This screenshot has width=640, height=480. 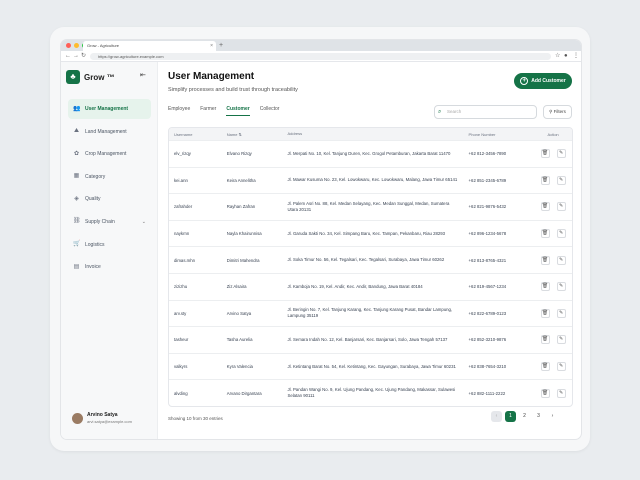 I want to click on add-customer-button: + Add Customer, so click(x=543, y=81).